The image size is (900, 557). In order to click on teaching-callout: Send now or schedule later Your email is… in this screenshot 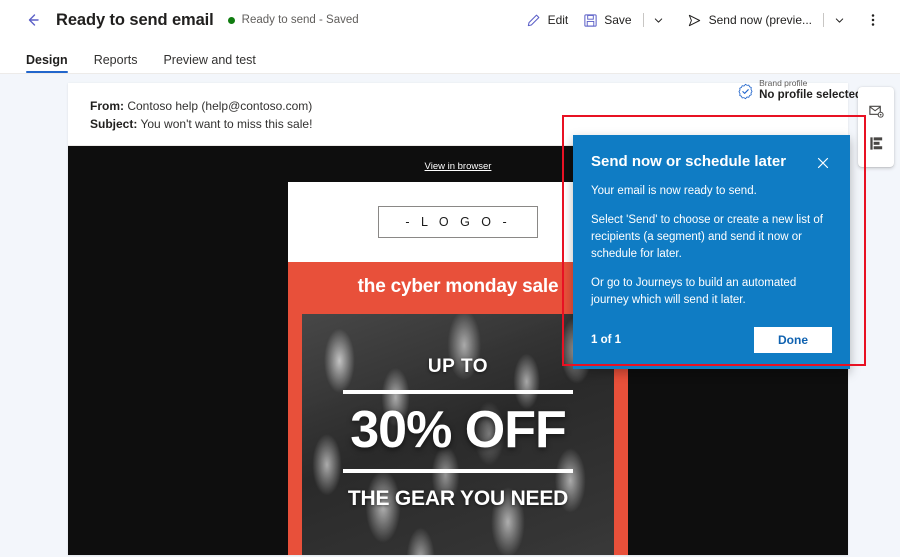, I will do `click(711, 252)`.